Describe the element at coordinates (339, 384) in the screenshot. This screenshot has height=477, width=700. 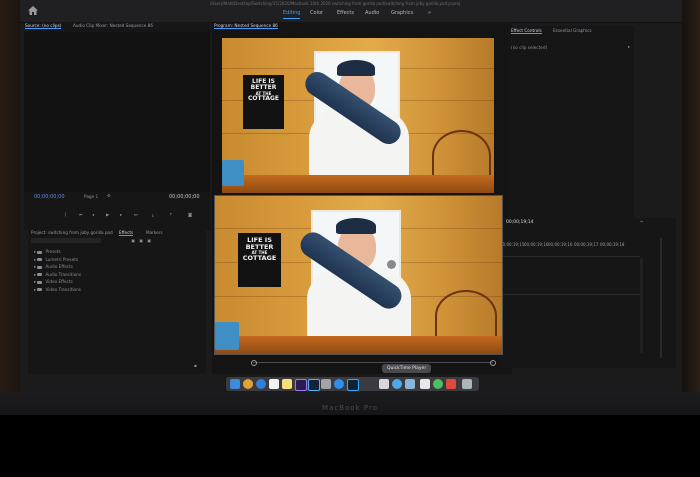
I see `appstore-icon` at that location.